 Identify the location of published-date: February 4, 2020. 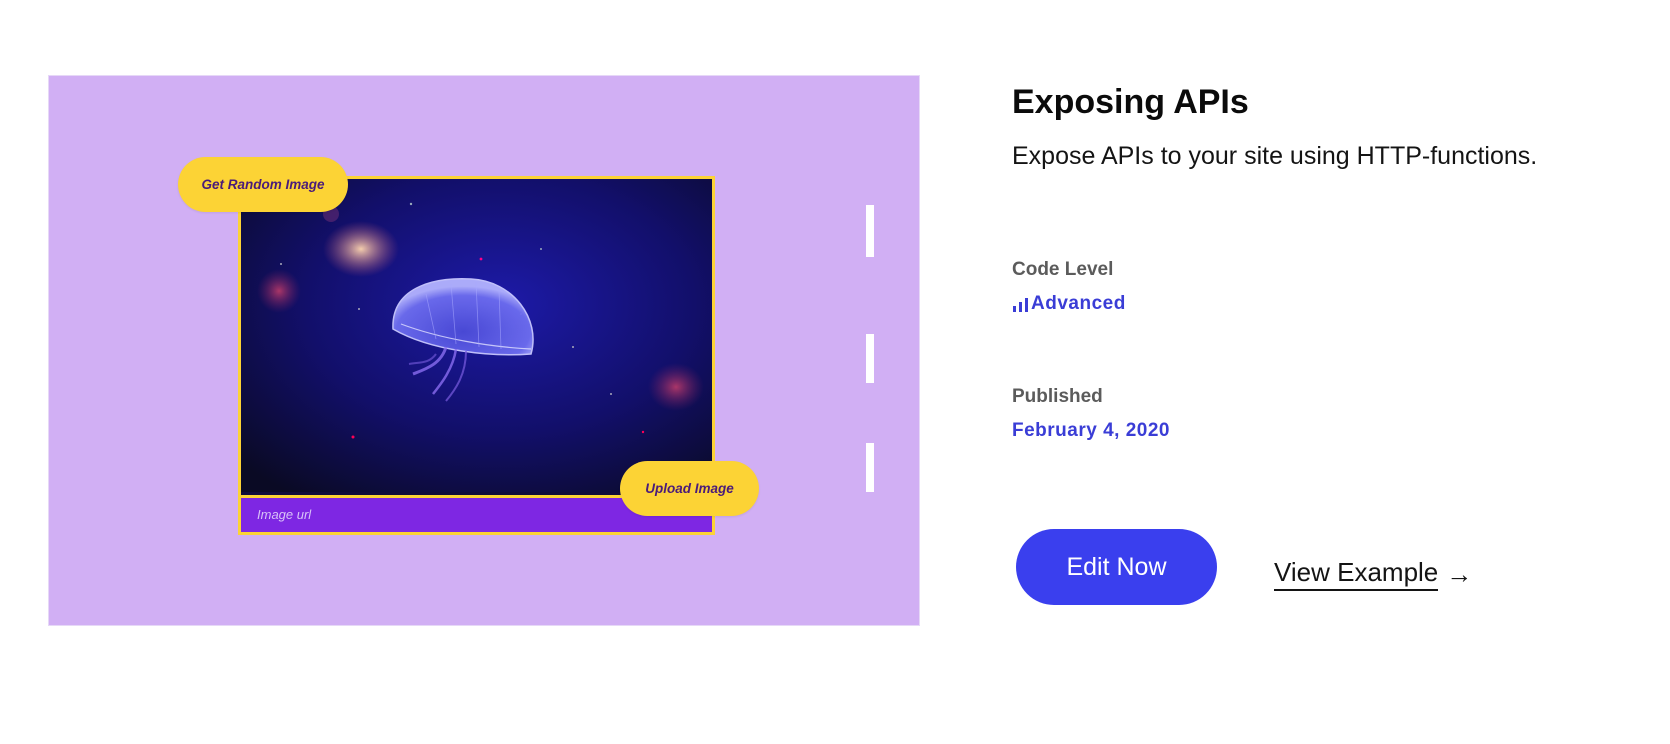
(1091, 430).